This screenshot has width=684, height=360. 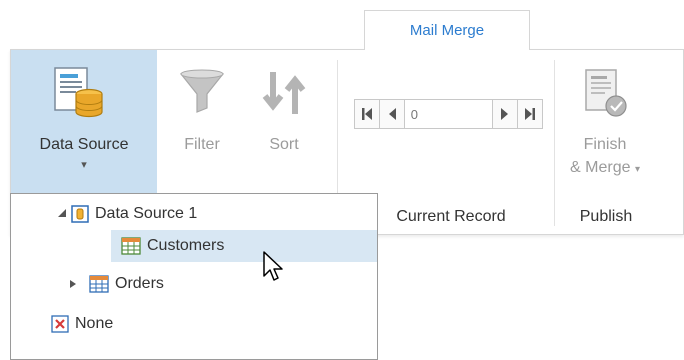 I want to click on tab-mail-merge-label: Mail Merge, so click(x=447, y=30).